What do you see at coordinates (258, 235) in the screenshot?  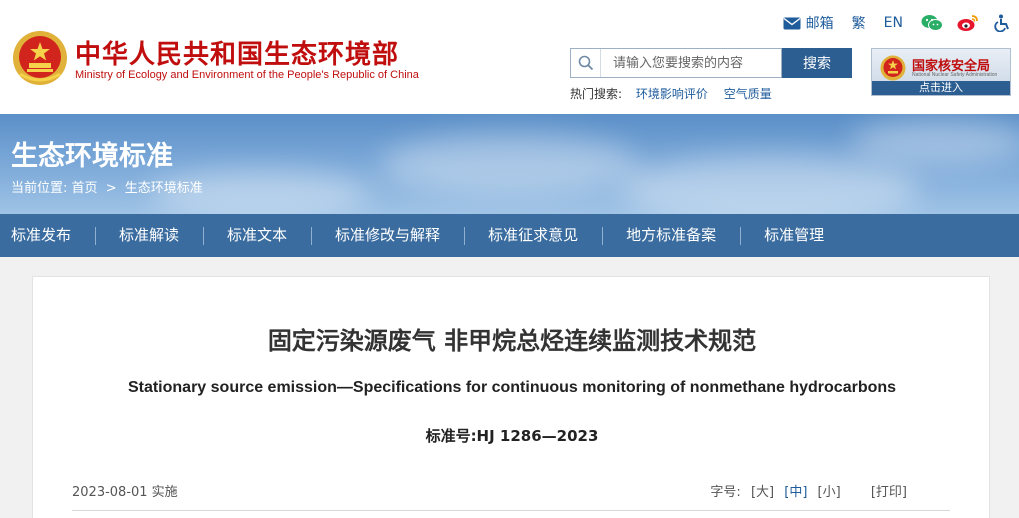 I see `nav-item-standard-text: 标准文本` at bounding box center [258, 235].